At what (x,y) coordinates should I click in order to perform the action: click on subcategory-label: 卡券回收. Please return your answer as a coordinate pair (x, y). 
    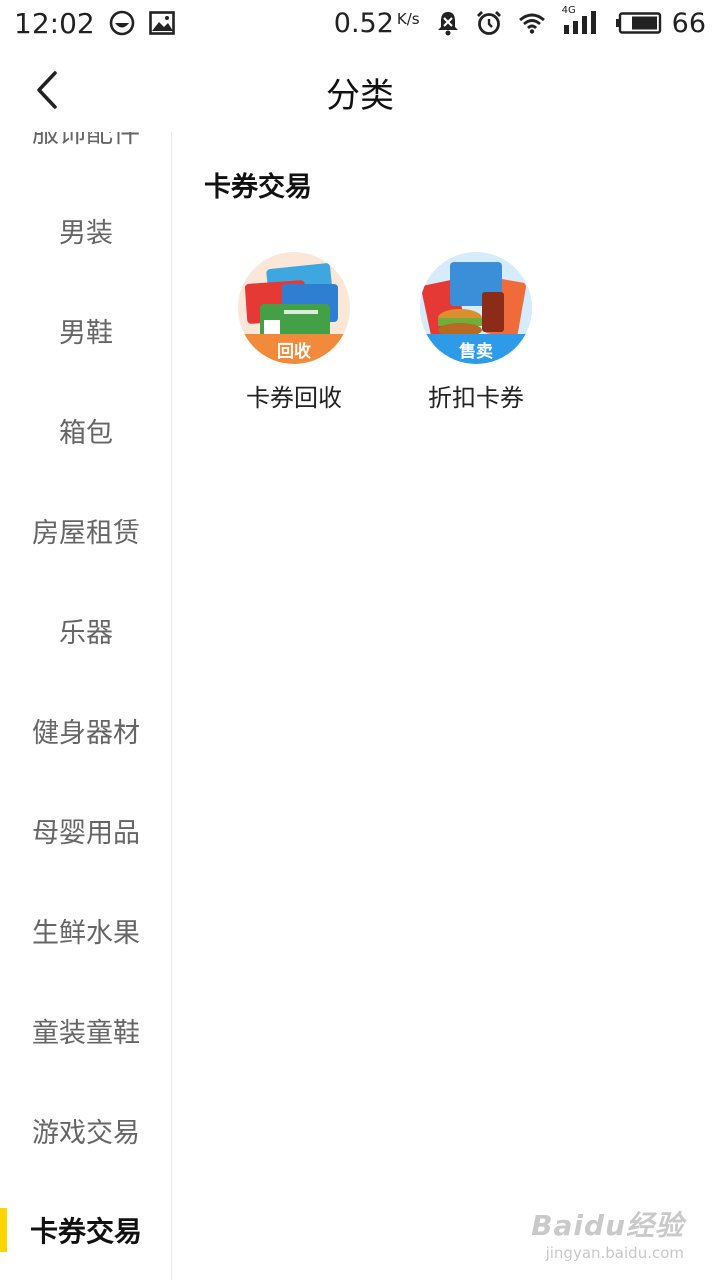
    Looking at the image, I should click on (294, 398).